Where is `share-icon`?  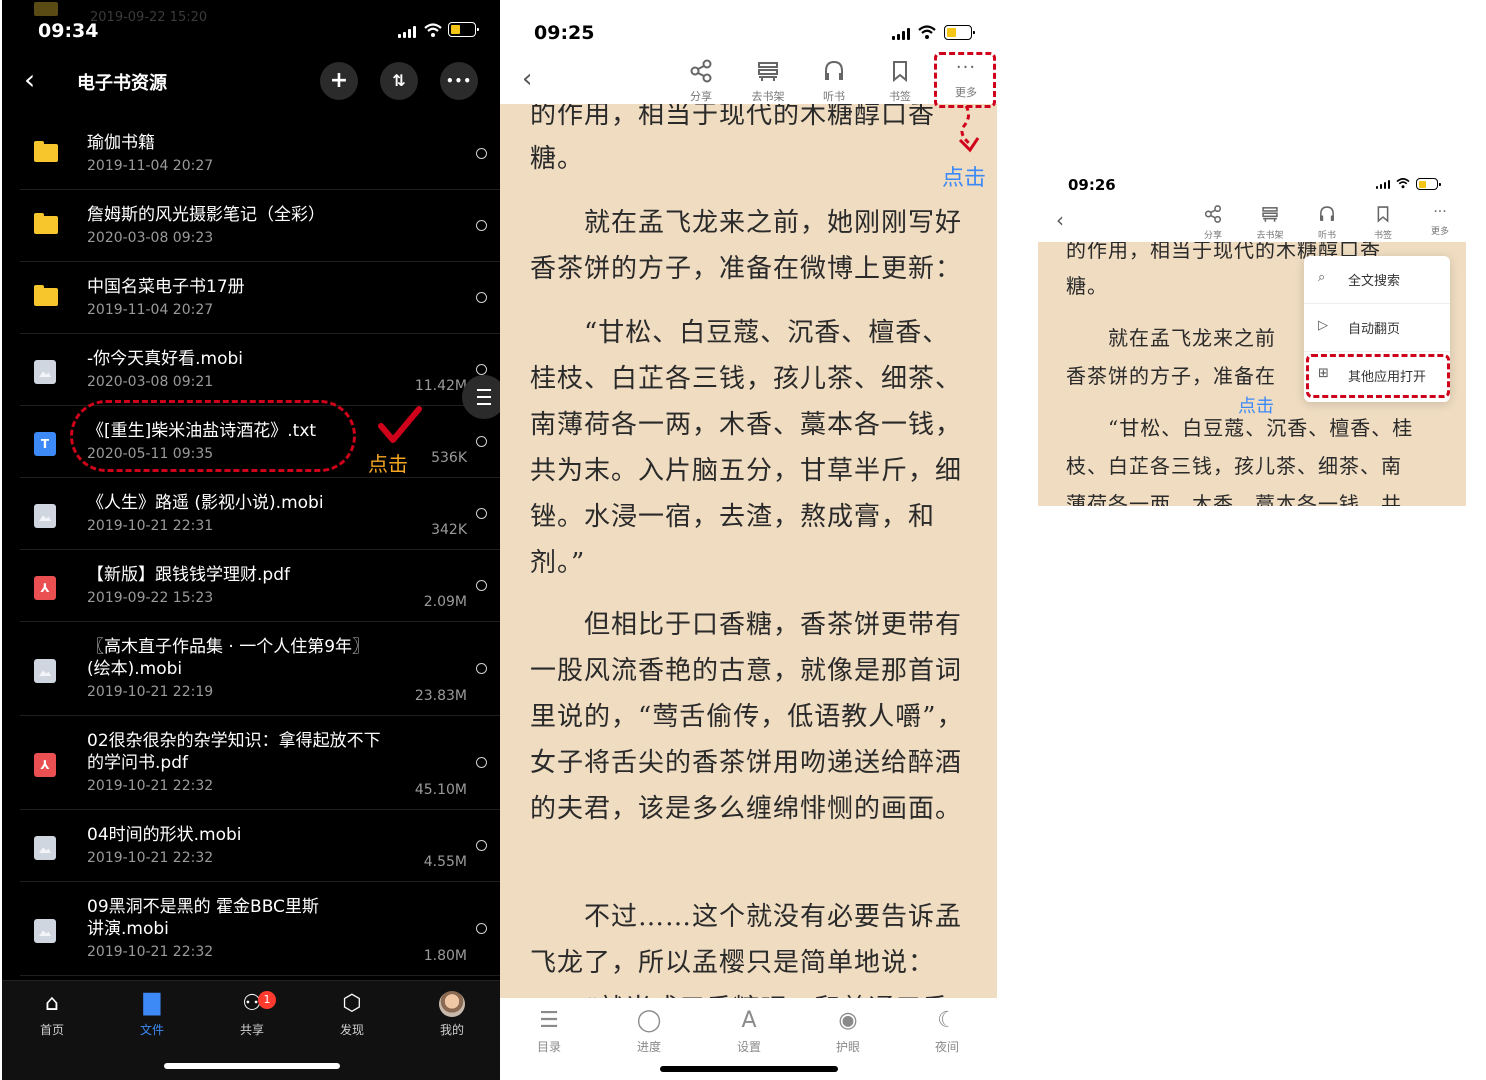
share-icon is located at coordinates (1213, 214).